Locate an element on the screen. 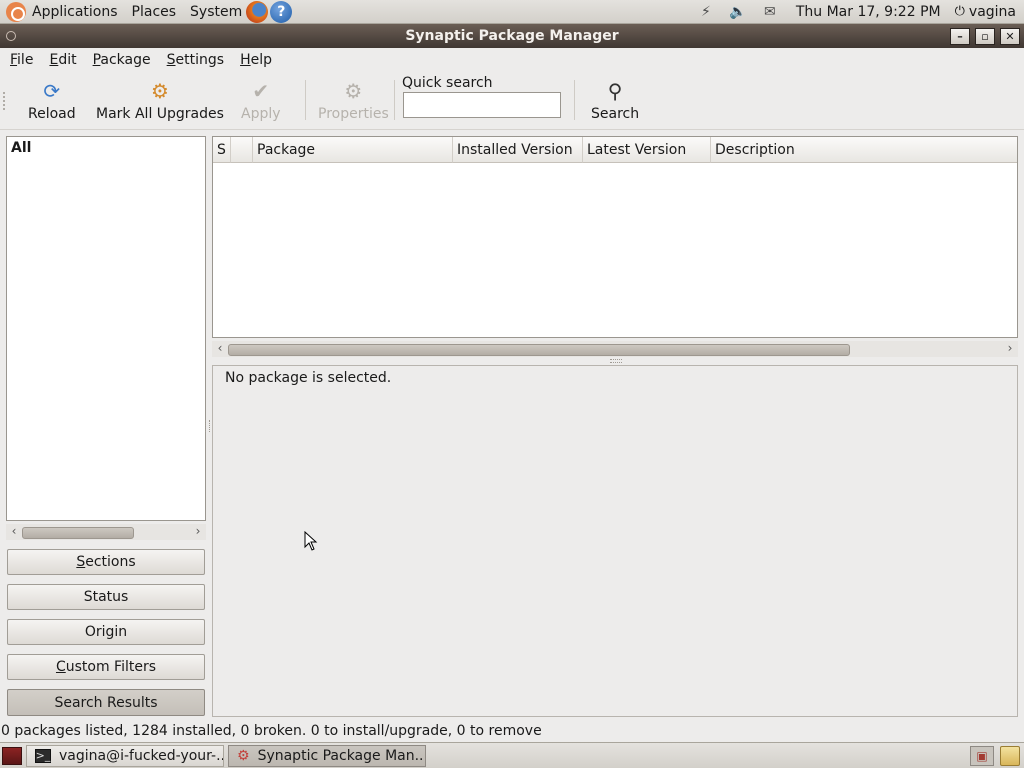 The height and width of the screenshot is (768, 1024). places-menu: Places is located at coordinates (155, 12).